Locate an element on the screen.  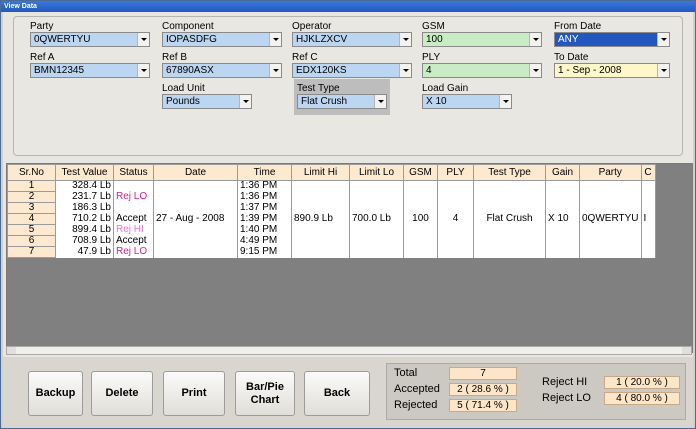
scroll-right-icon is located at coordinates (686, 350).